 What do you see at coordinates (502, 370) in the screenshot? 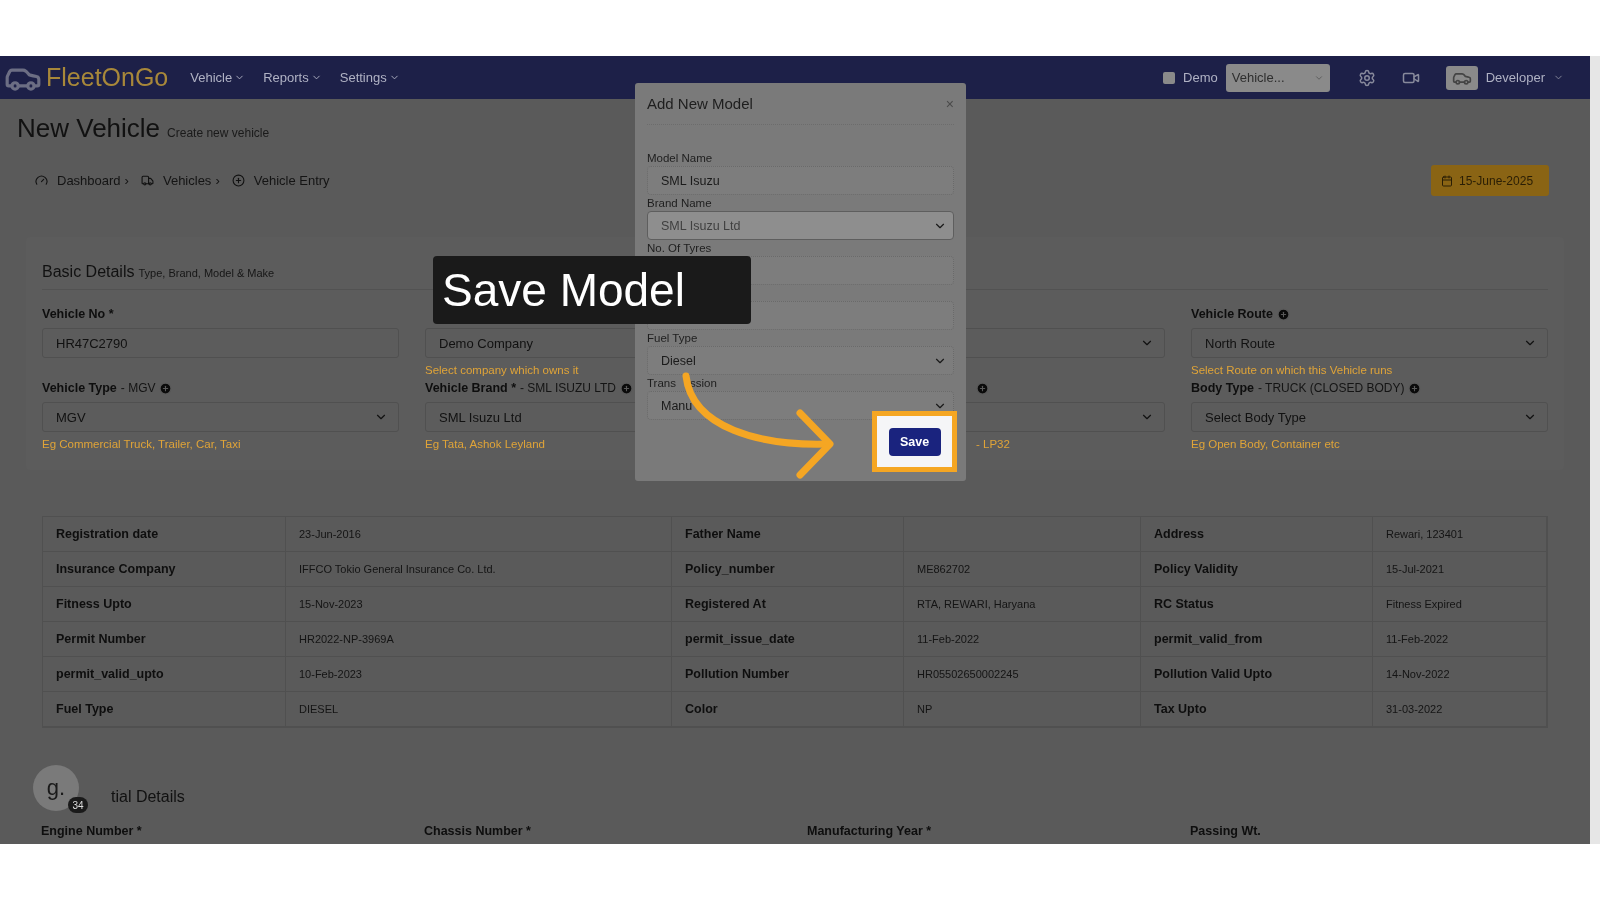
I see `field-hint: Select company which owns it` at bounding box center [502, 370].